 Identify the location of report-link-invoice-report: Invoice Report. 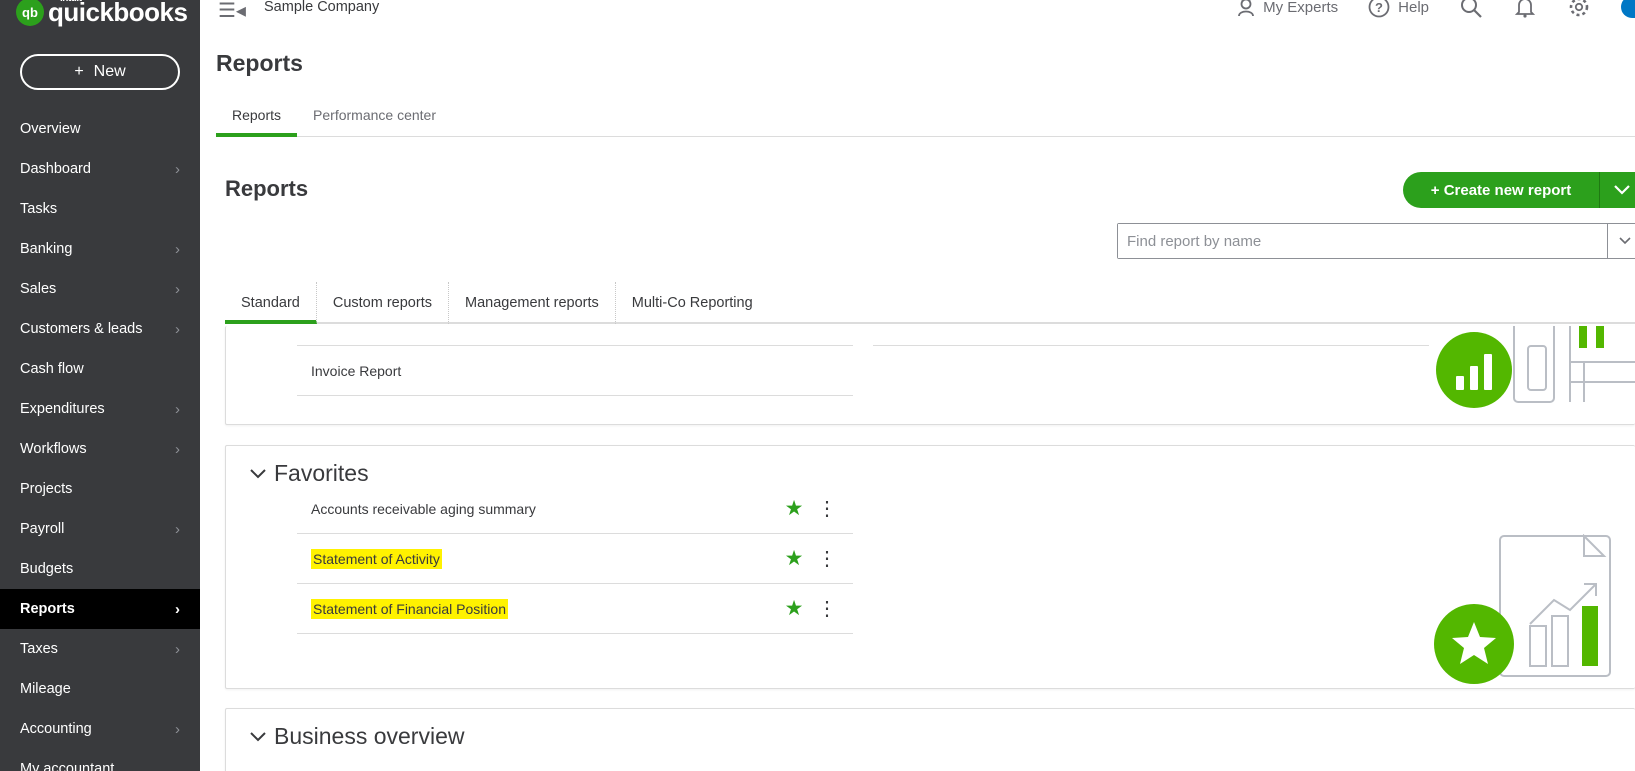
(582, 371).